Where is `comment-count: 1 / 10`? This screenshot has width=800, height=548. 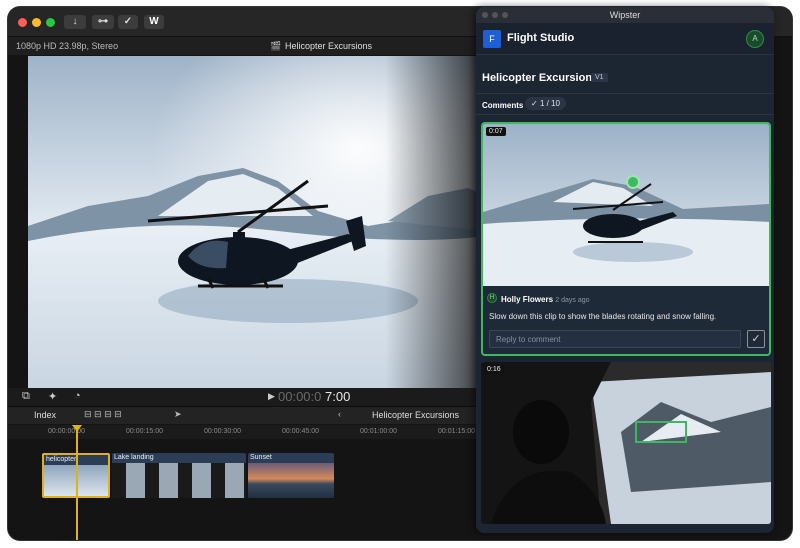 comment-count: 1 / 10 is located at coordinates (549, 103).